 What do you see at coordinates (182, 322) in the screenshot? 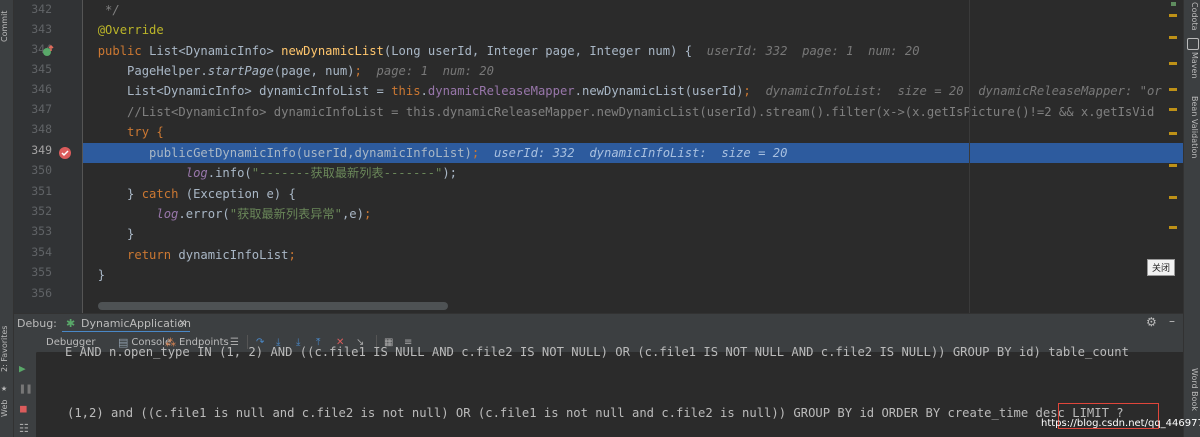
I see `close-icon: ×` at bounding box center [182, 322].